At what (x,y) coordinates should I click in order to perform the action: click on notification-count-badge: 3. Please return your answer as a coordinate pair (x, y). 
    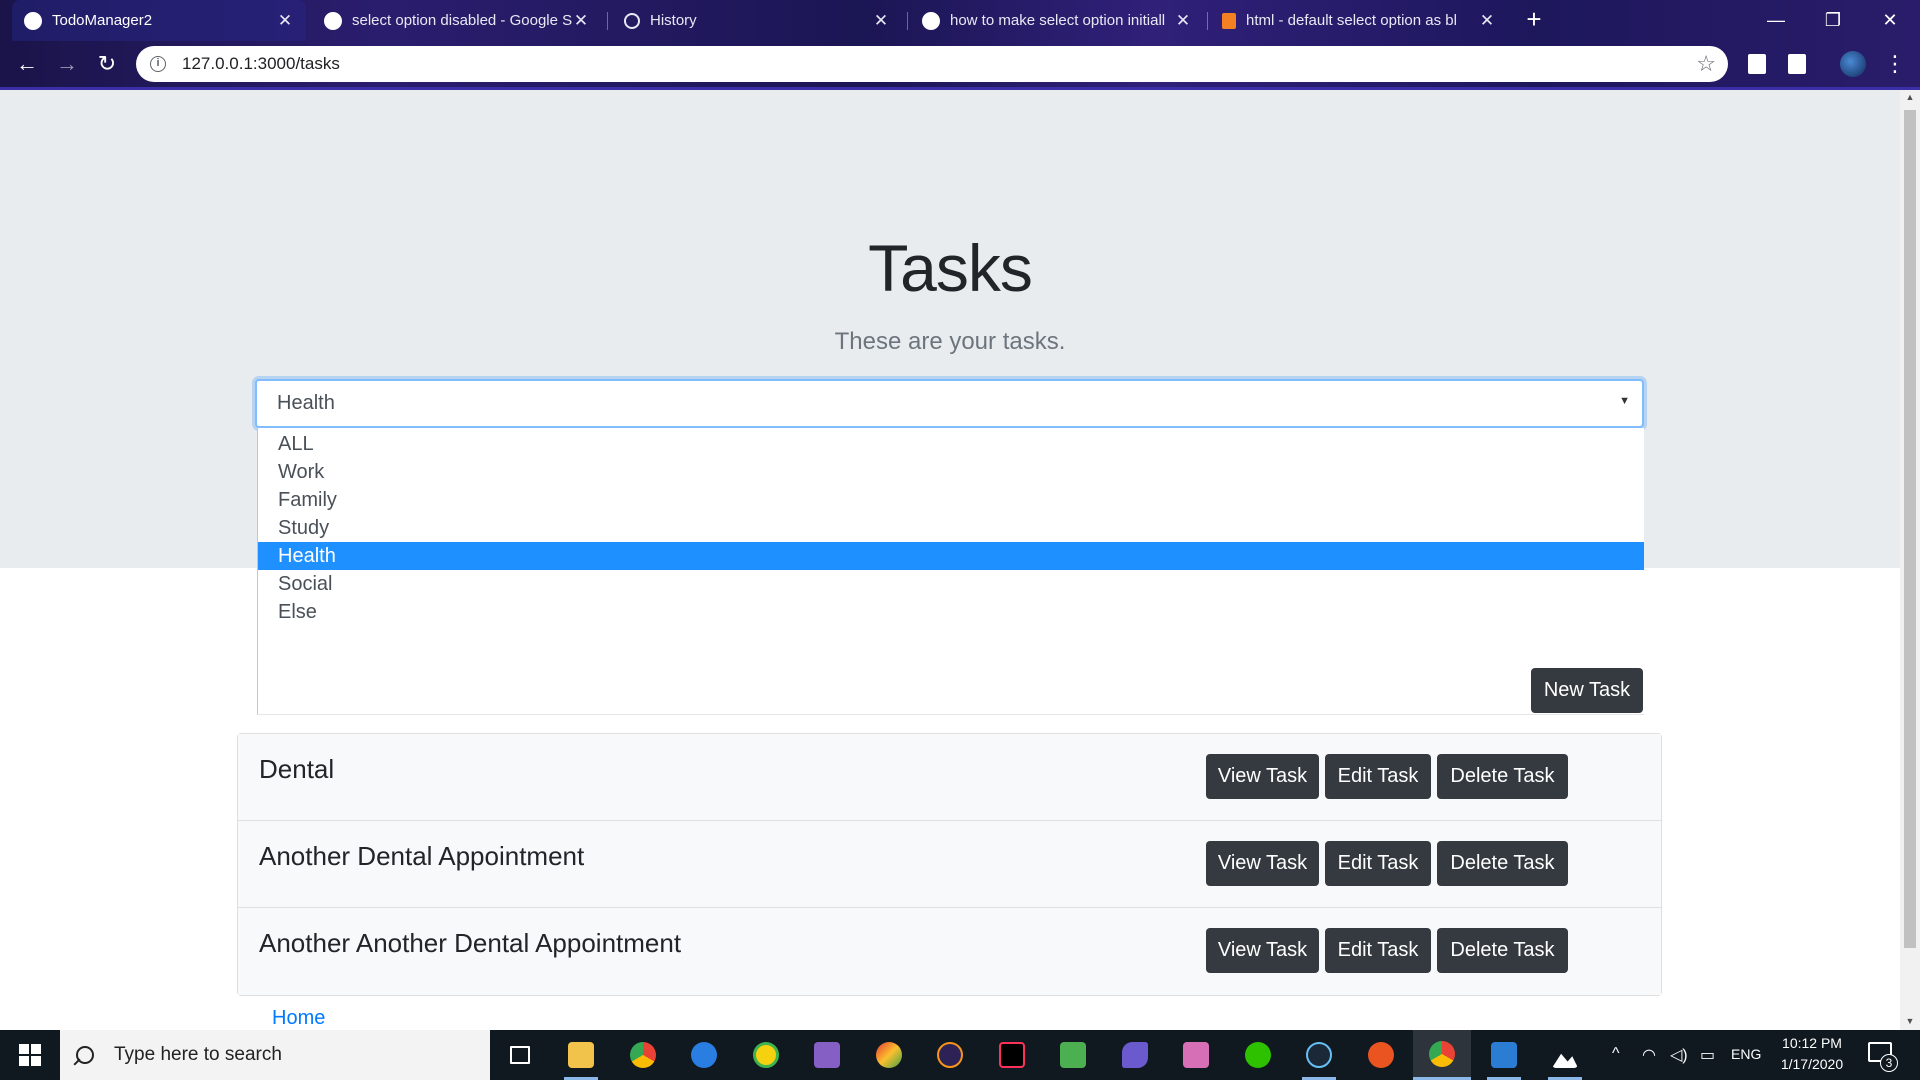
    Looking at the image, I should click on (1889, 1063).